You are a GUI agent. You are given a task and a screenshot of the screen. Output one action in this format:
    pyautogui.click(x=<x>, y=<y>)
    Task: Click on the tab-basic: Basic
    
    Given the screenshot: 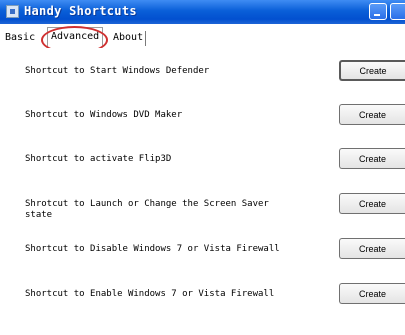 What is the action you would take?
    pyautogui.click(x=20, y=38)
    